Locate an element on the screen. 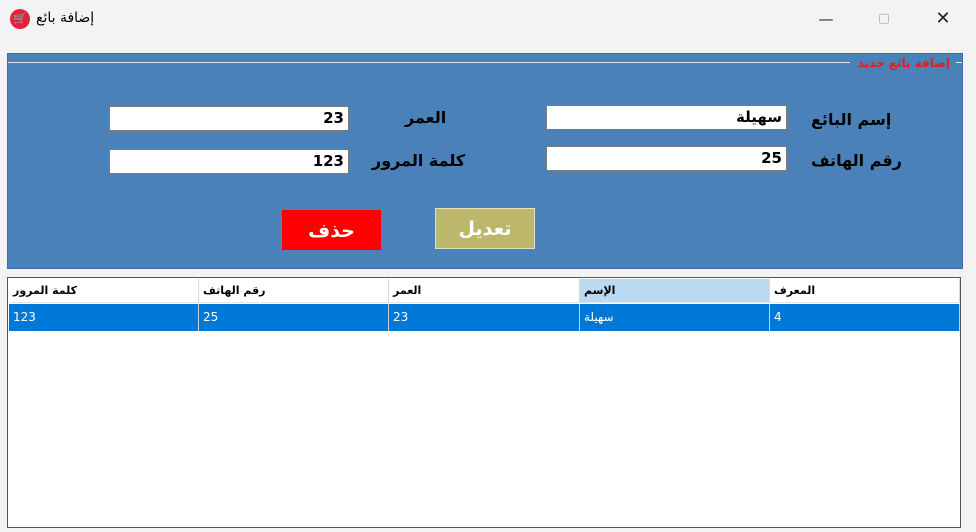 This screenshot has height=532, width=976. column-header-phone: رقم الهاتف is located at coordinates (294, 291).